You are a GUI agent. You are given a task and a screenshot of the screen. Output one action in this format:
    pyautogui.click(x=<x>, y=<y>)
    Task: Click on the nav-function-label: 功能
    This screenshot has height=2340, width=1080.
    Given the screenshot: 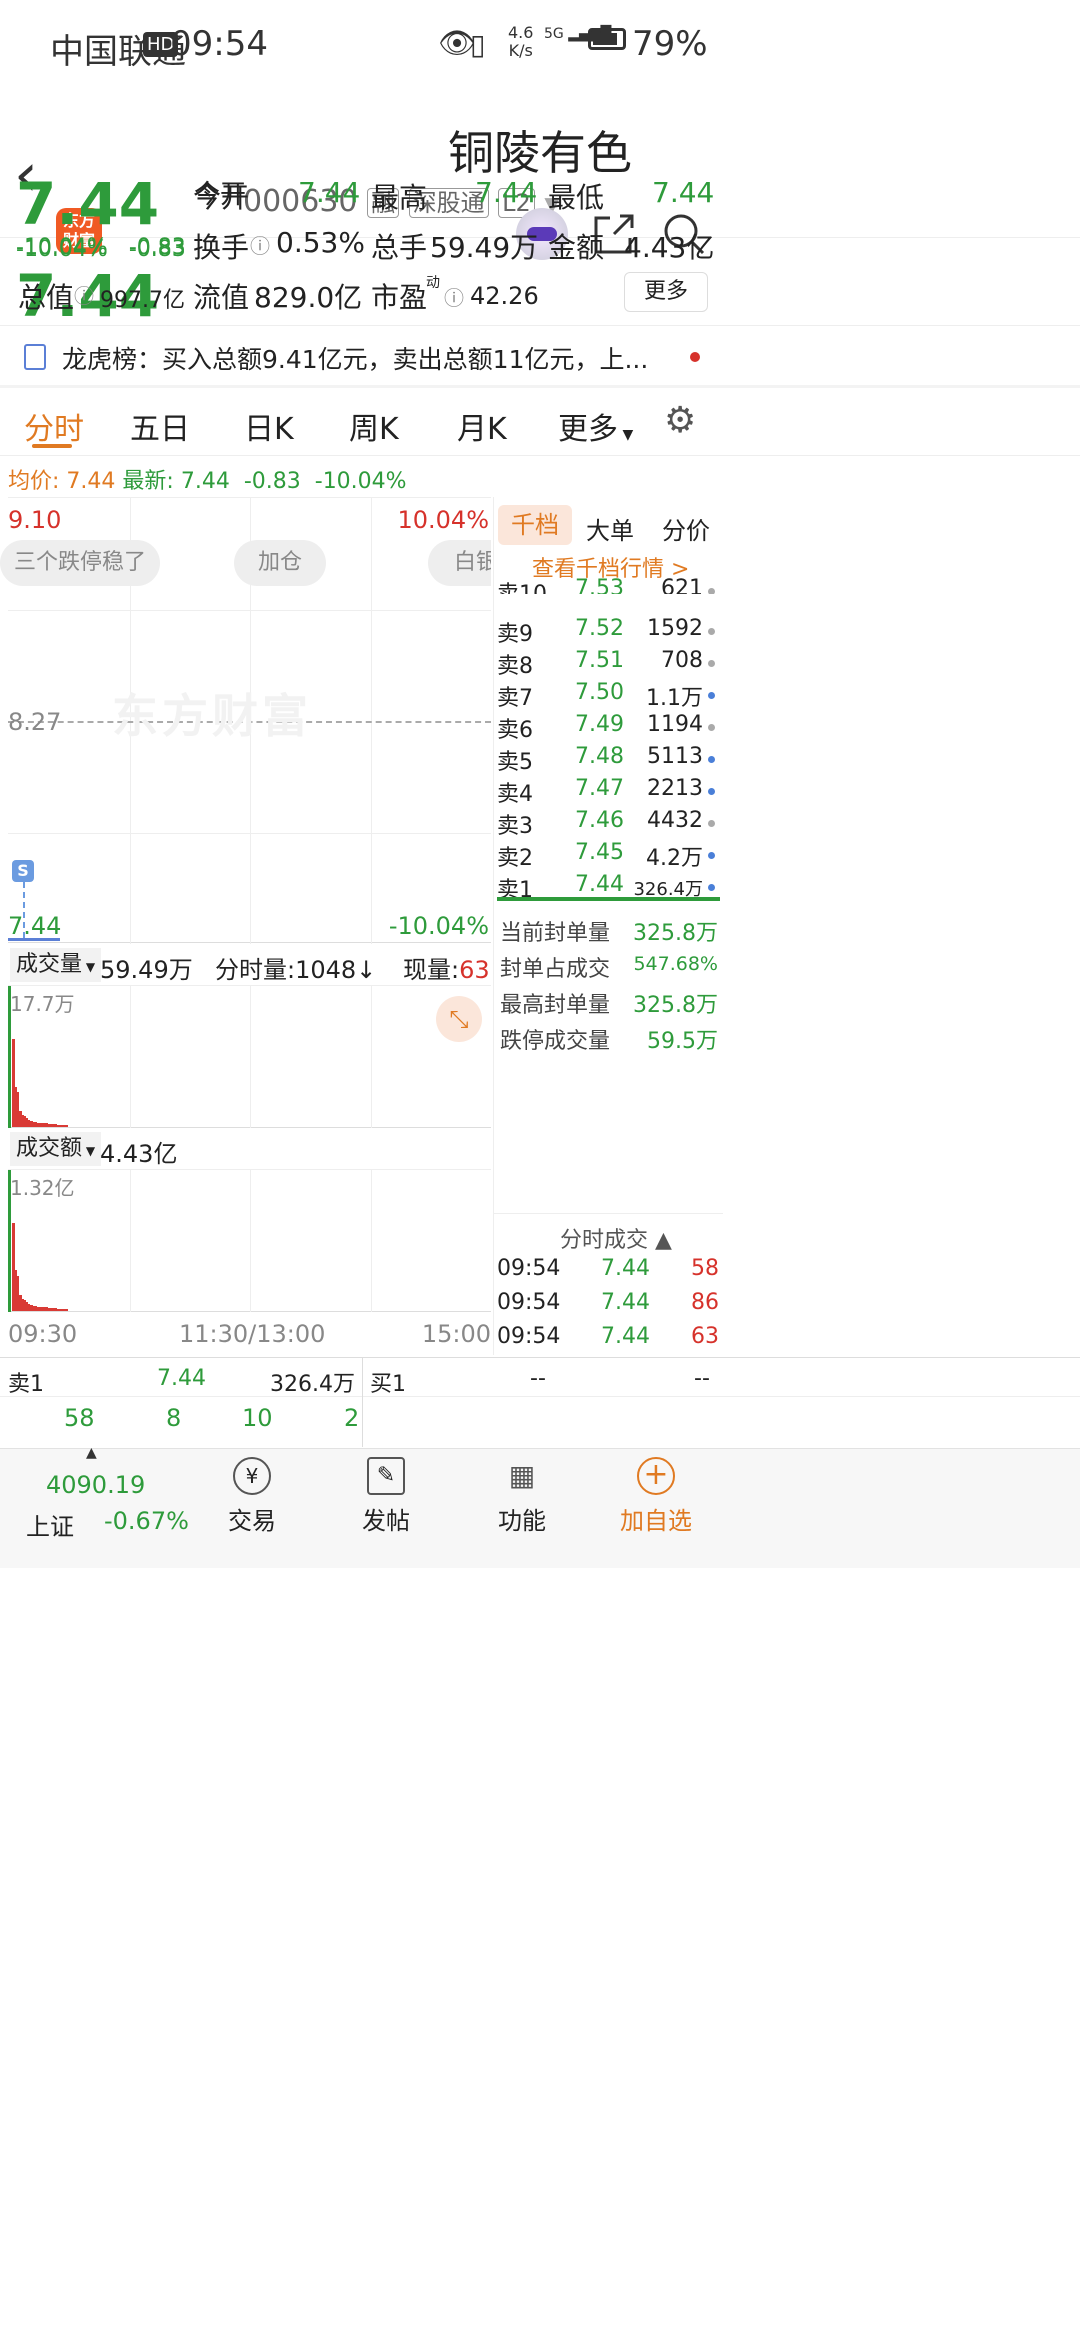 What is the action you would take?
    pyautogui.click(x=522, y=1521)
    